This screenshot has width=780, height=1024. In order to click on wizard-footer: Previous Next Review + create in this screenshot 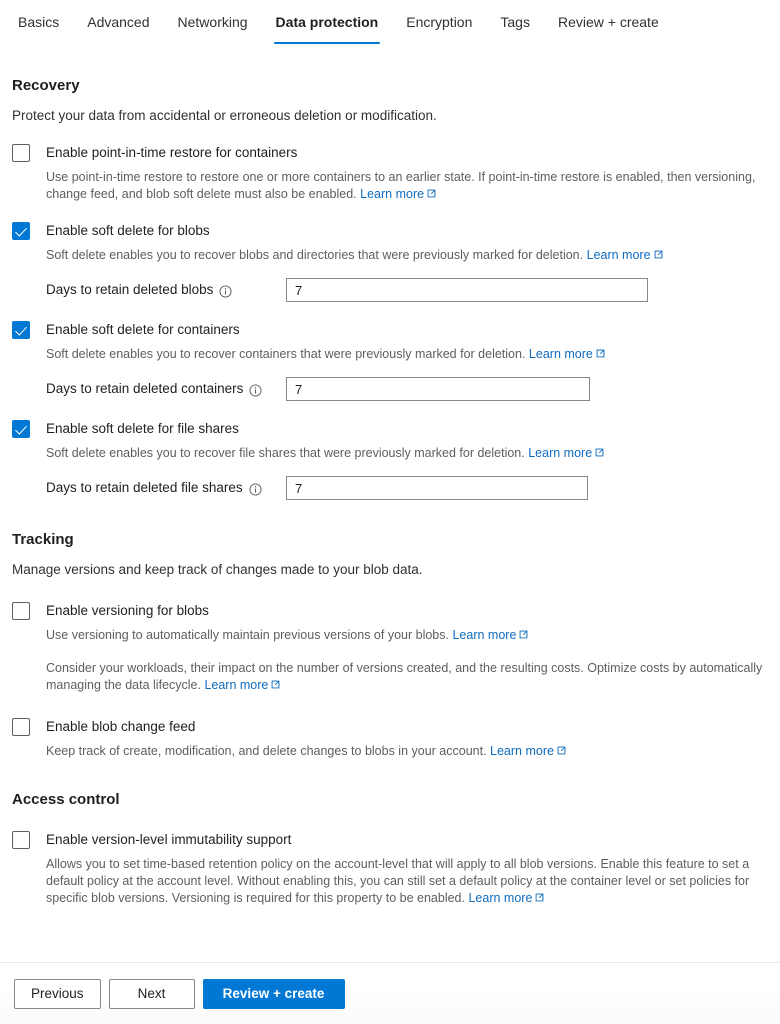, I will do `click(390, 993)`.